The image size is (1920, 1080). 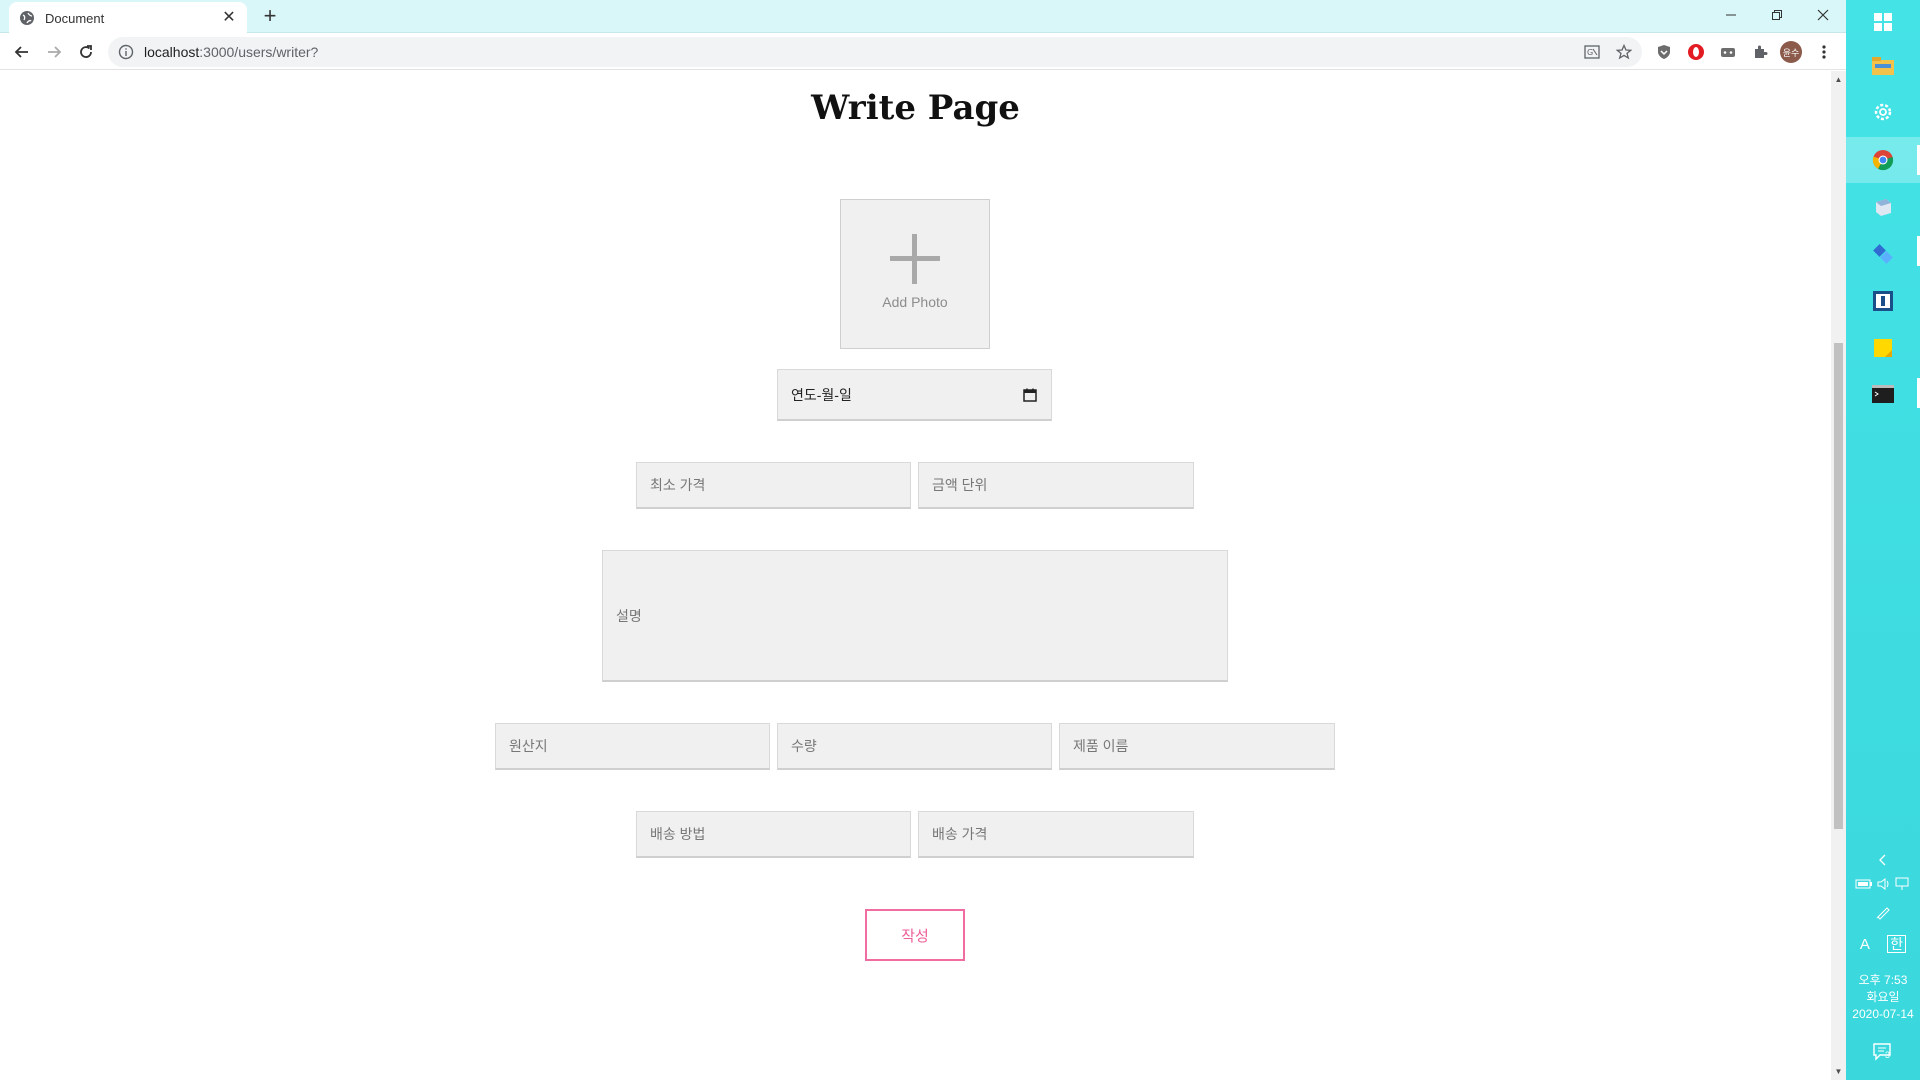 I want to click on page-scrollbar: ▲ ▼, so click(x=1838, y=575).